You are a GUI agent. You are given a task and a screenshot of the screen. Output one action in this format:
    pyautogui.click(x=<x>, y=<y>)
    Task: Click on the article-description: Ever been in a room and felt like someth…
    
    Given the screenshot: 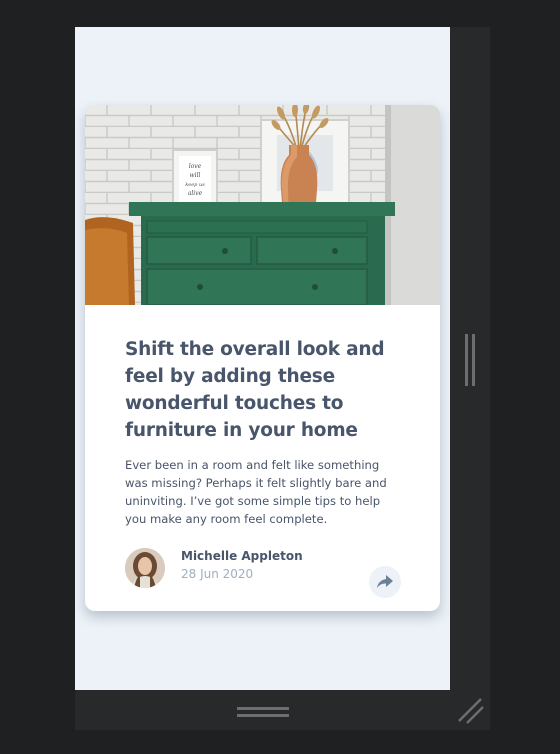 What is the action you would take?
    pyautogui.click(x=256, y=492)
    